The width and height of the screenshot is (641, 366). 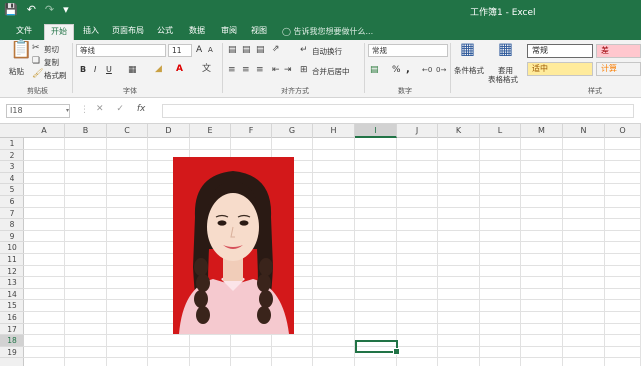 I want to click on column-header-K: K, so click(x=459, y=131).